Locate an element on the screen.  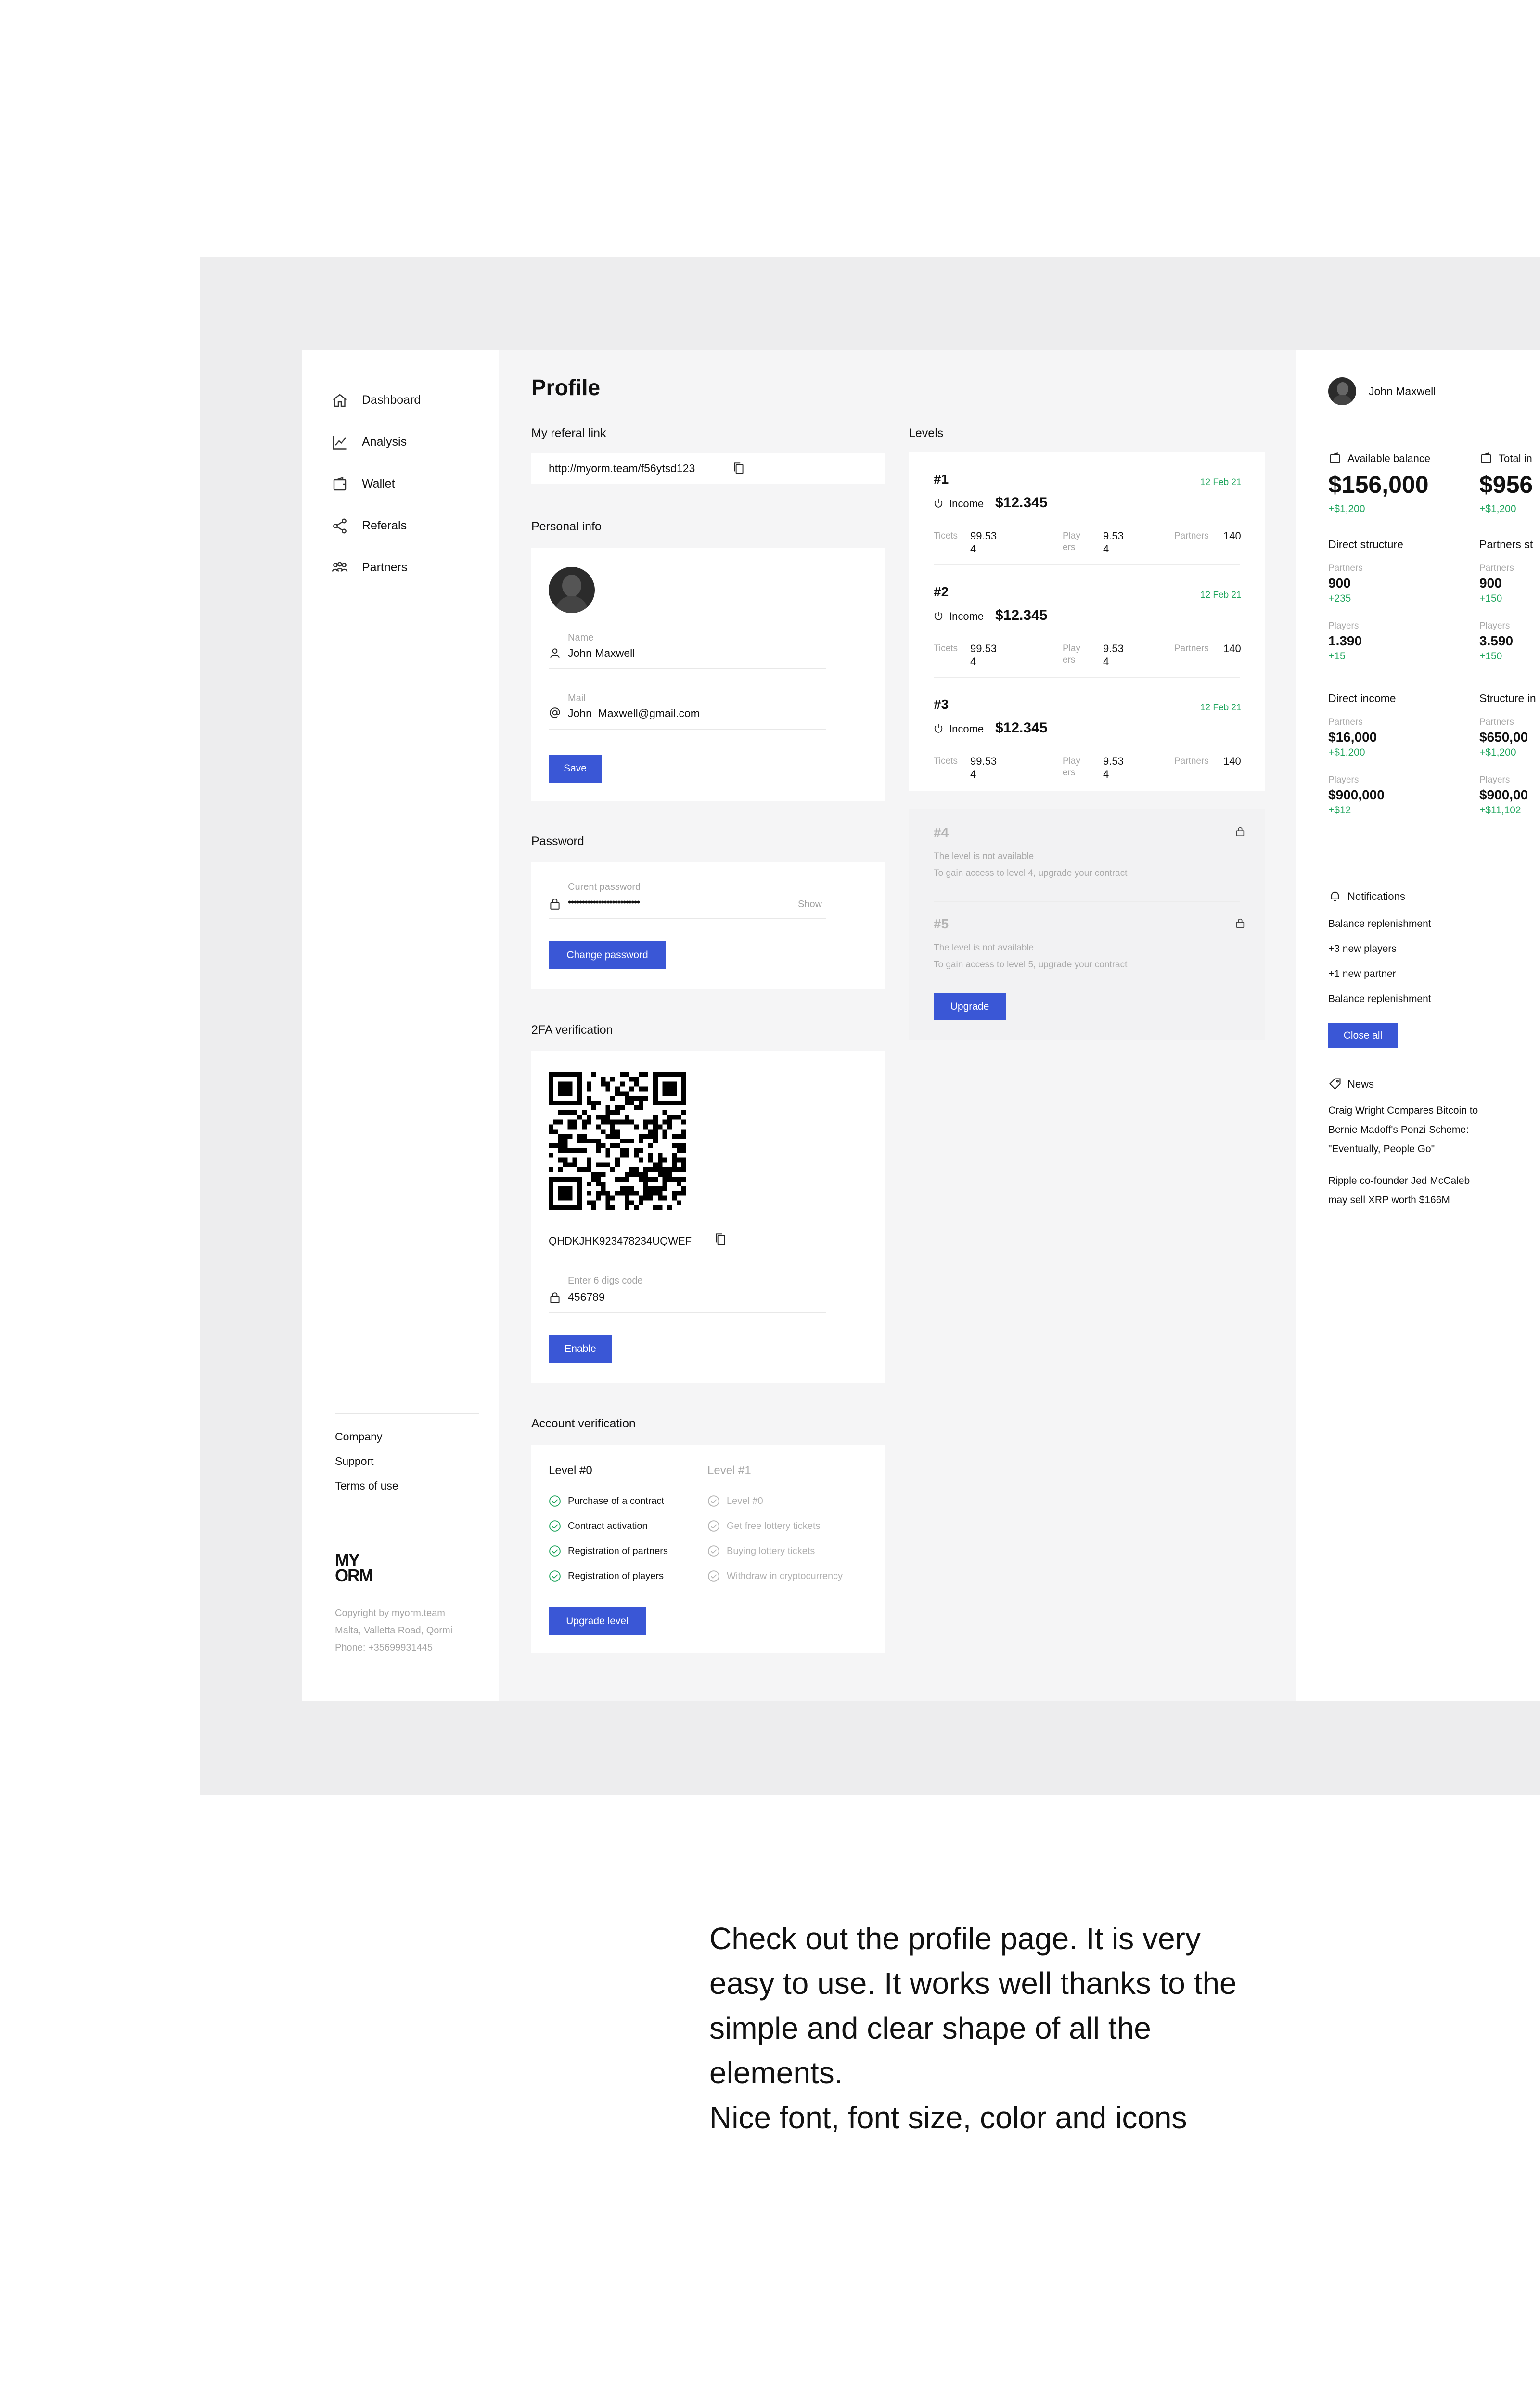
stat-value: $900,000 is located at coordinates (1356, 794).